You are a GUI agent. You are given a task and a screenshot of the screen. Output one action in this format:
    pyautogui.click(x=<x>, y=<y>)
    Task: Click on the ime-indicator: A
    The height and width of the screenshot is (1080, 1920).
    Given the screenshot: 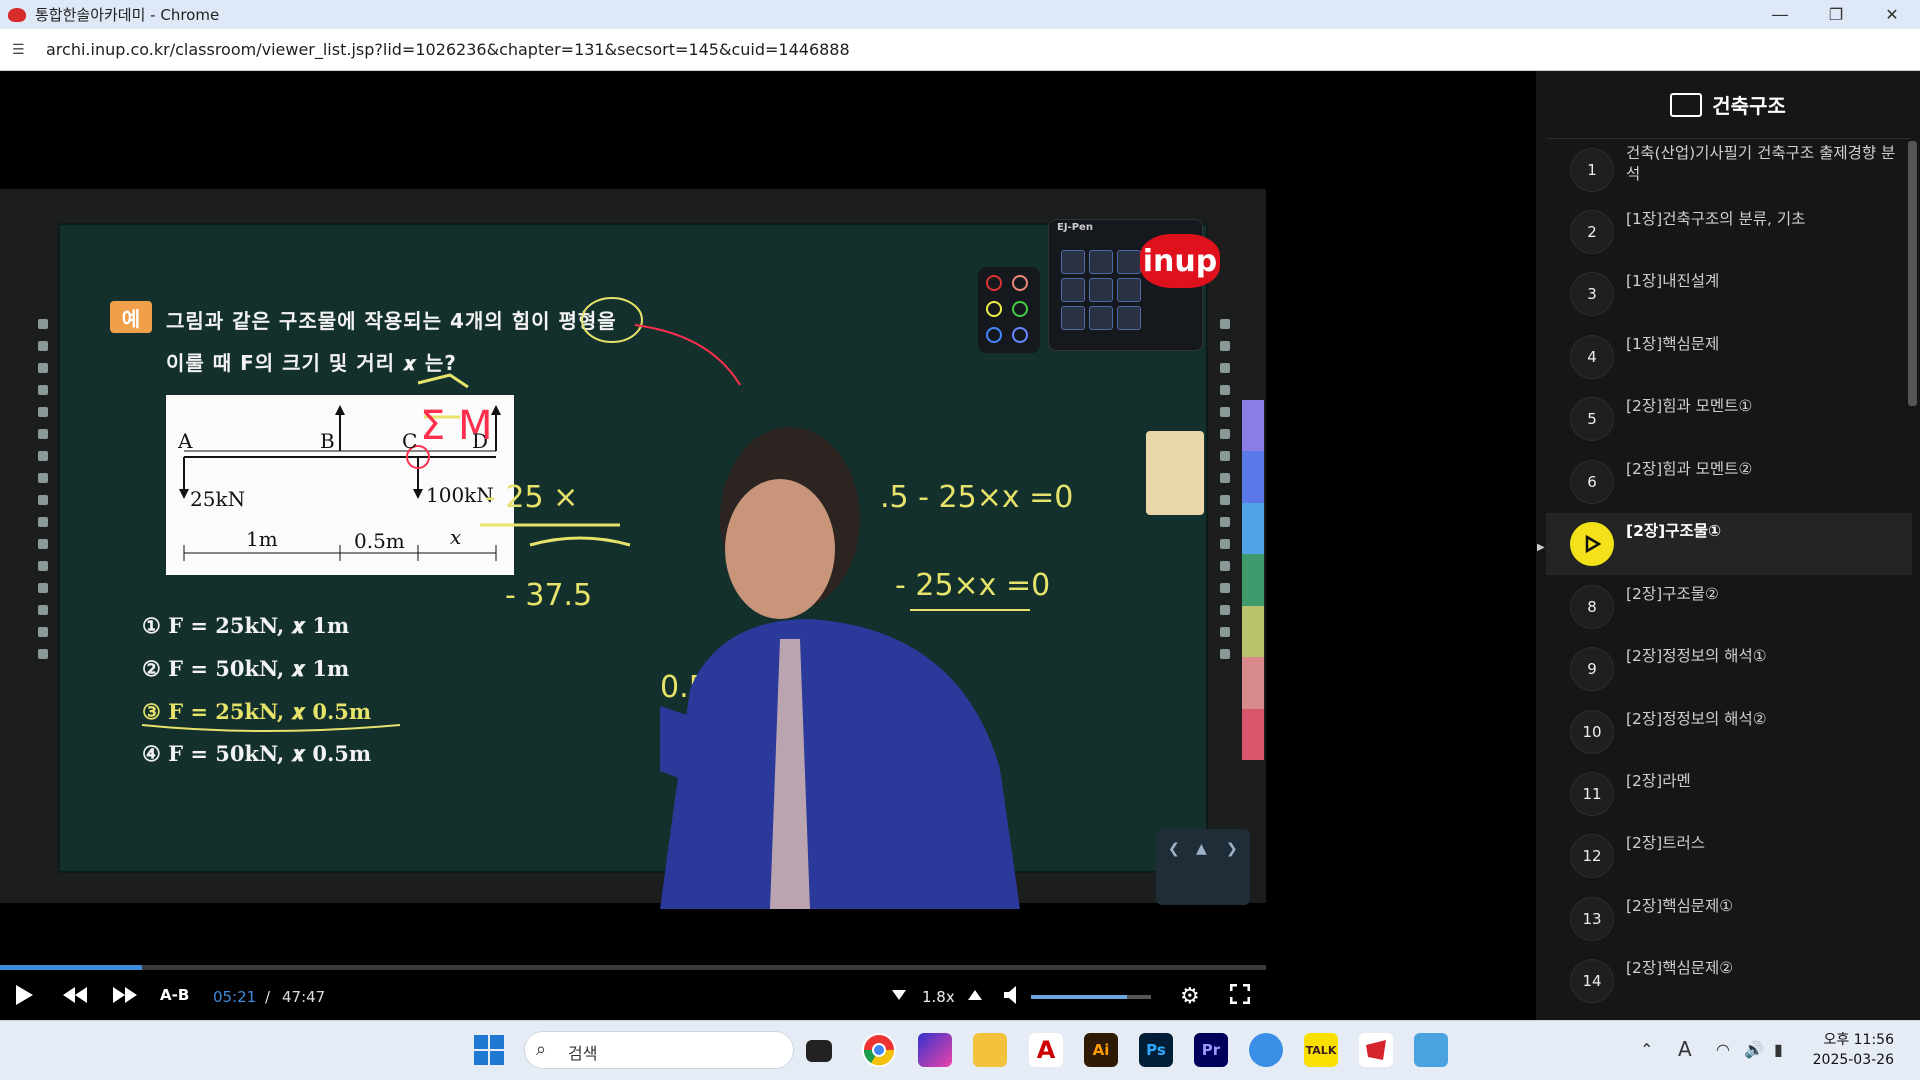 What is the action you would take?
    pyautogui.click(x=1685, y=1049)
    